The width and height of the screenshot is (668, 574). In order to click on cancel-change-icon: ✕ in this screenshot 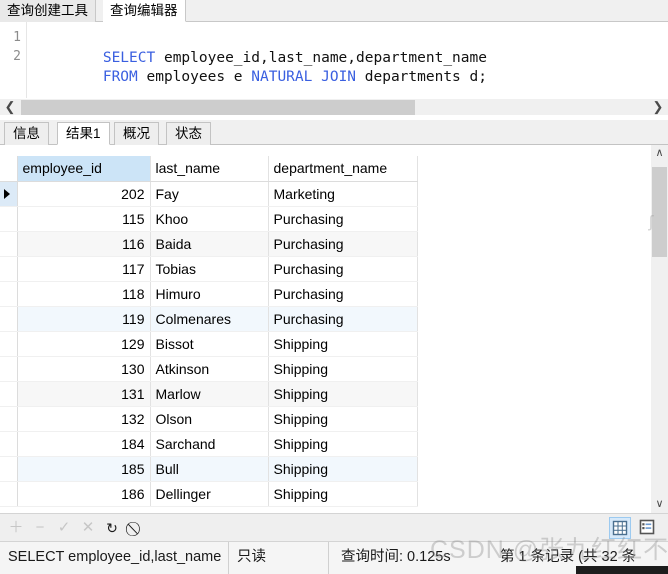, I will do `click(88, 528)`.